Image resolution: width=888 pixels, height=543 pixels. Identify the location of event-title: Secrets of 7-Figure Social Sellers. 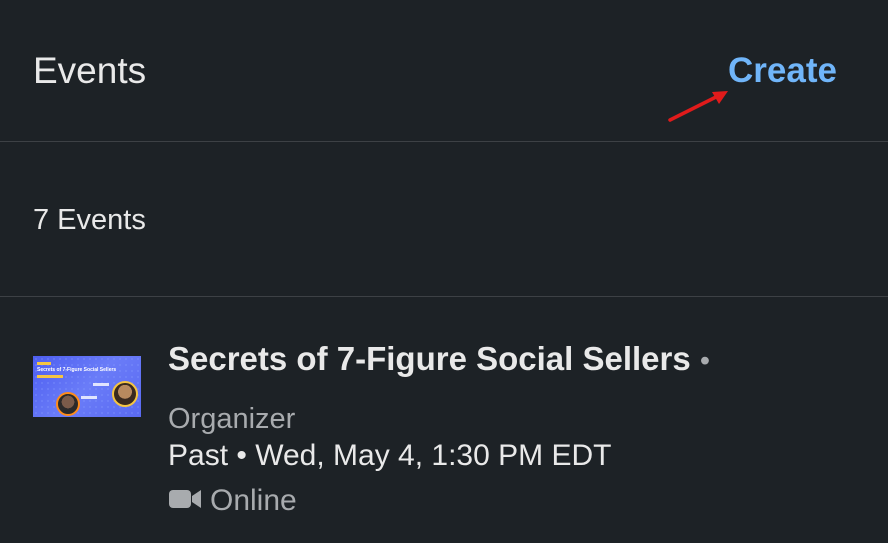
(429, 358).